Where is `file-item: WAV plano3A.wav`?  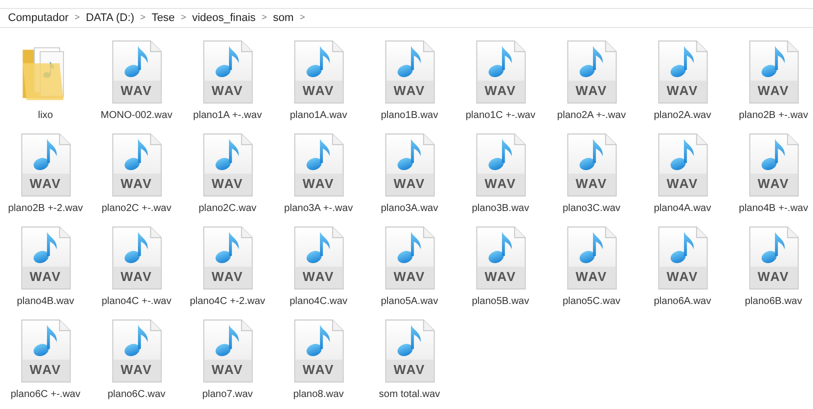
file-item: WAV plano3A.wav is located at coordinates (409, 179).